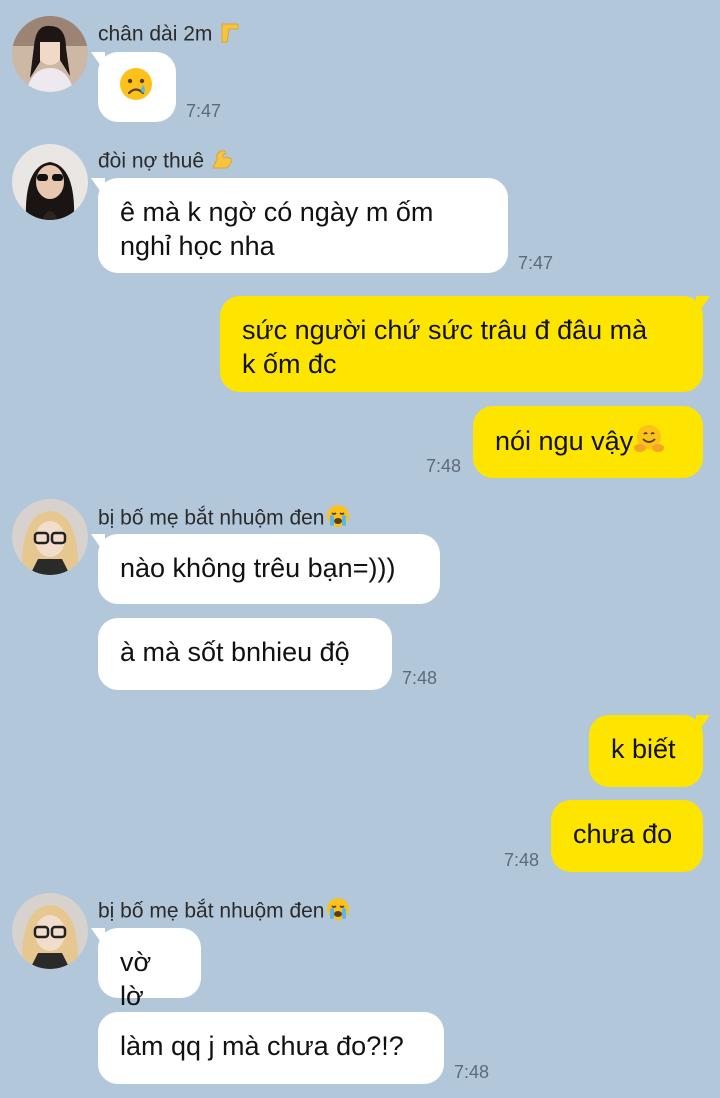 The height and width of the screenshot is (1098, 720). I want to click on incoming-message: làm qq j mà chưa đo?!?, so click(271, 1048).